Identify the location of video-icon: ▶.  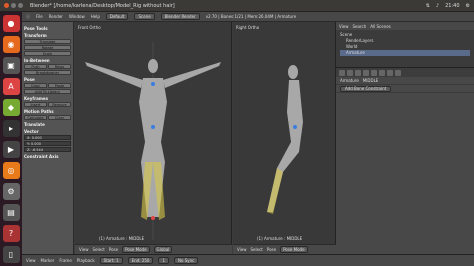
(11, 149).